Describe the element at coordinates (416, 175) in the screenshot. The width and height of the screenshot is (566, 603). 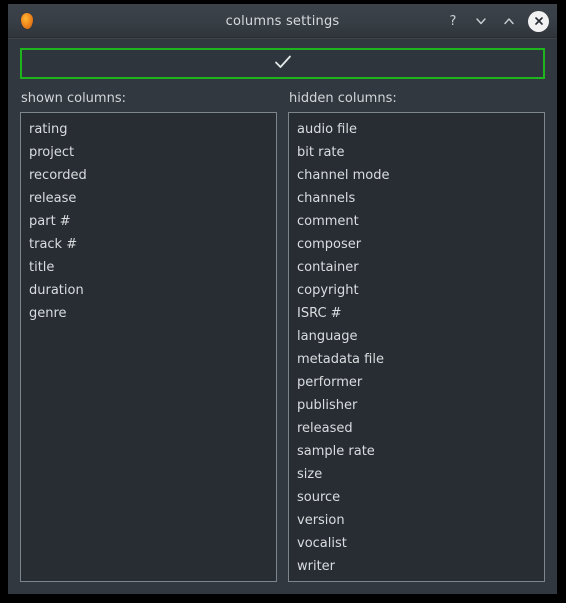
I see `list-item: channel mode` at that location.